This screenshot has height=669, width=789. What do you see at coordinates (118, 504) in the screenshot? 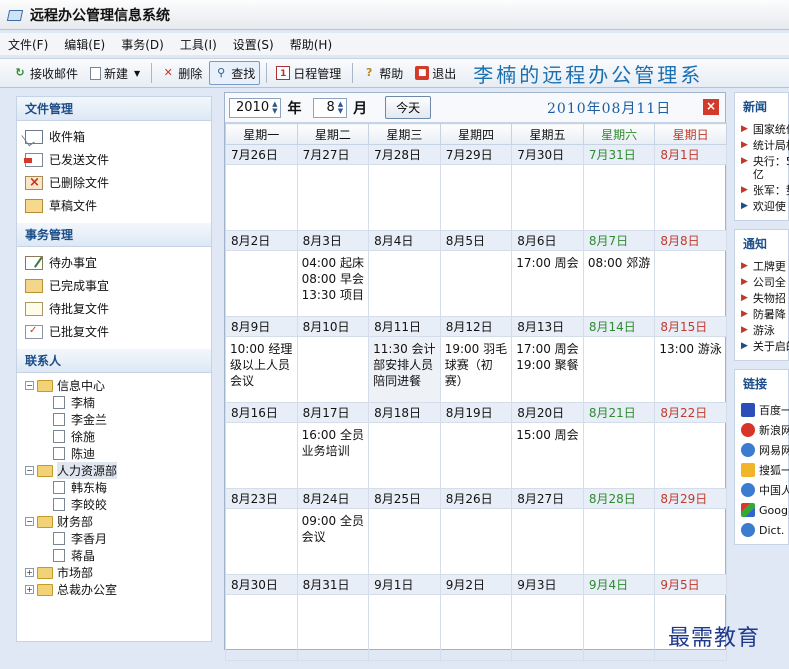
I see `tree-contact: 李皎皎` at bounding box center [118, 504].